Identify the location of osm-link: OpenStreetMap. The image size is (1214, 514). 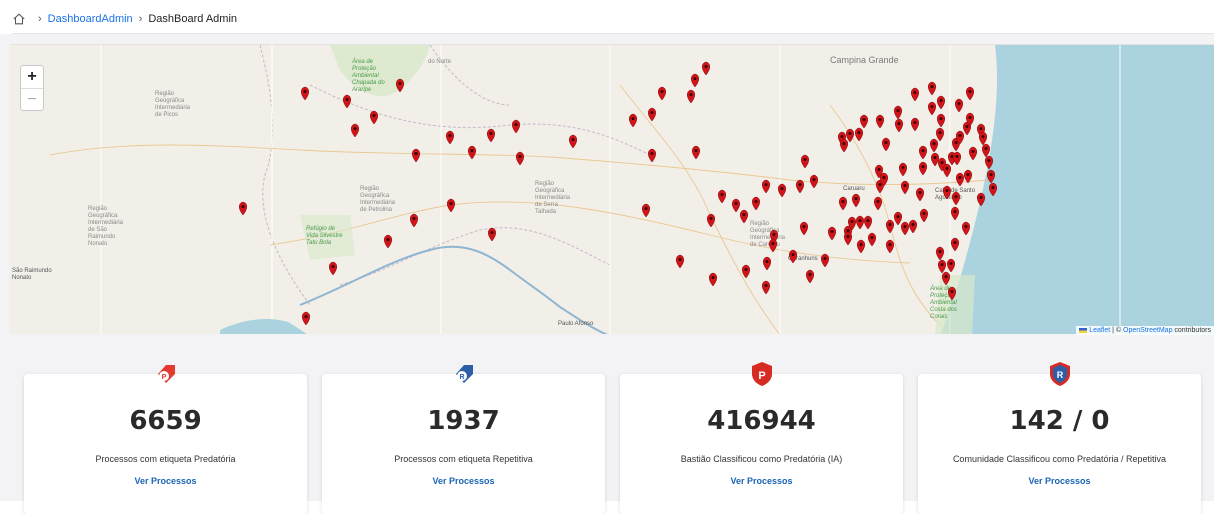
(1147, 330).